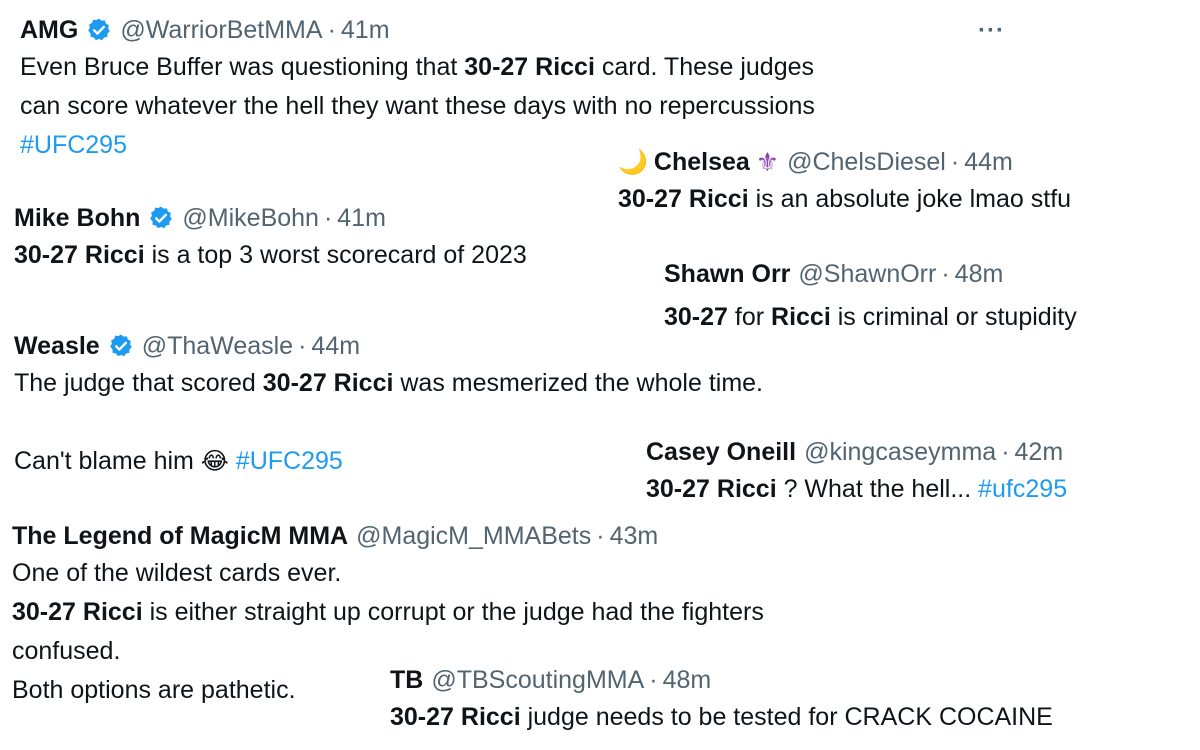 This screenshot has height=750, width=1200. I want to click on display-name: Mike Bohn, so click(77, 218).